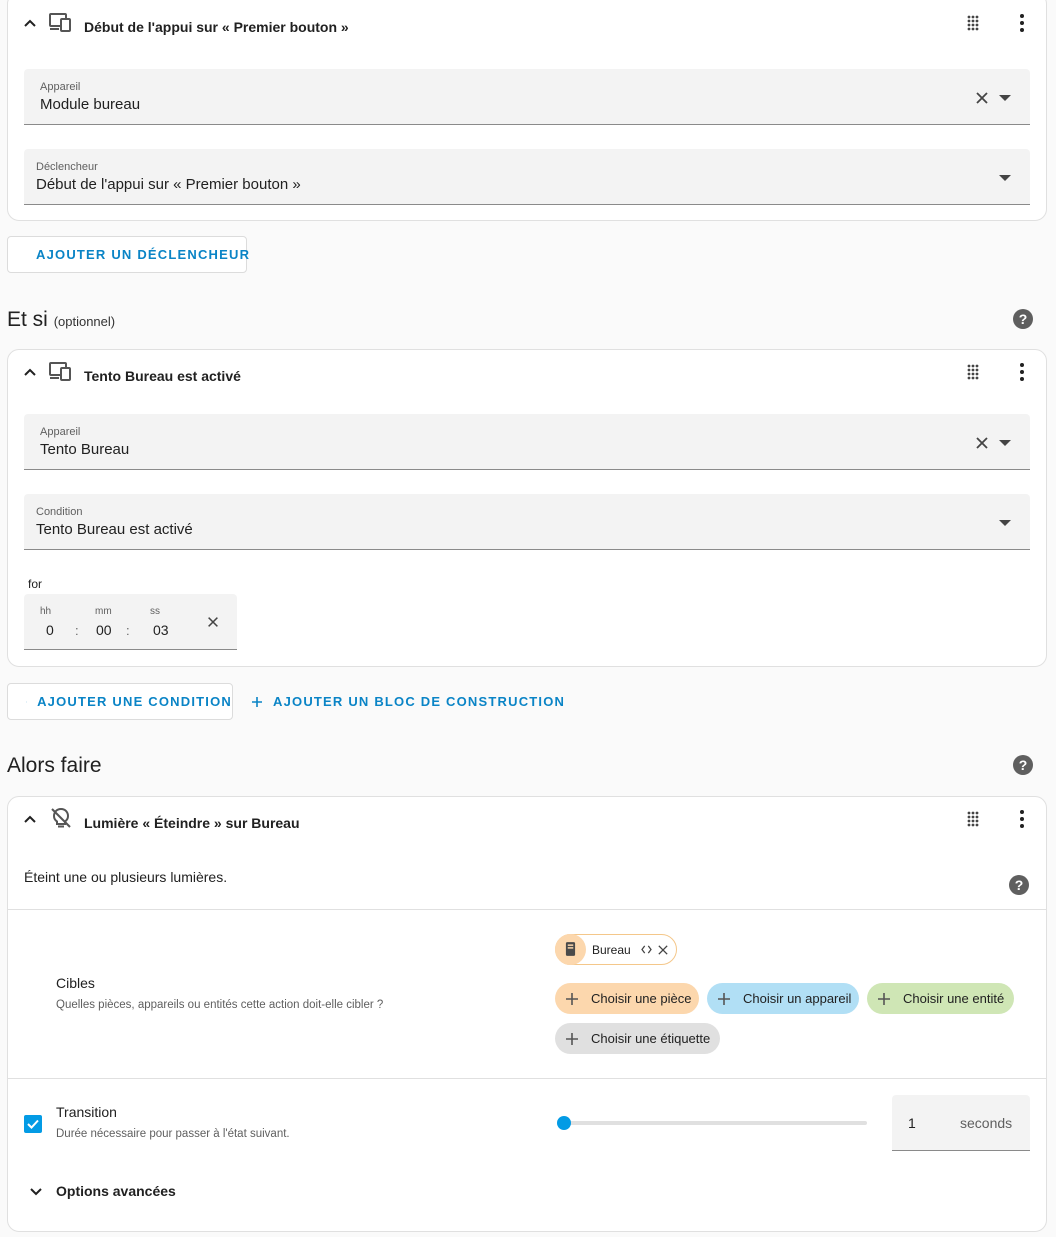 This screenshot has width=1056, height=1237. I want to click on choose-device-chip: Choisir un appareil, so click(783, 998).